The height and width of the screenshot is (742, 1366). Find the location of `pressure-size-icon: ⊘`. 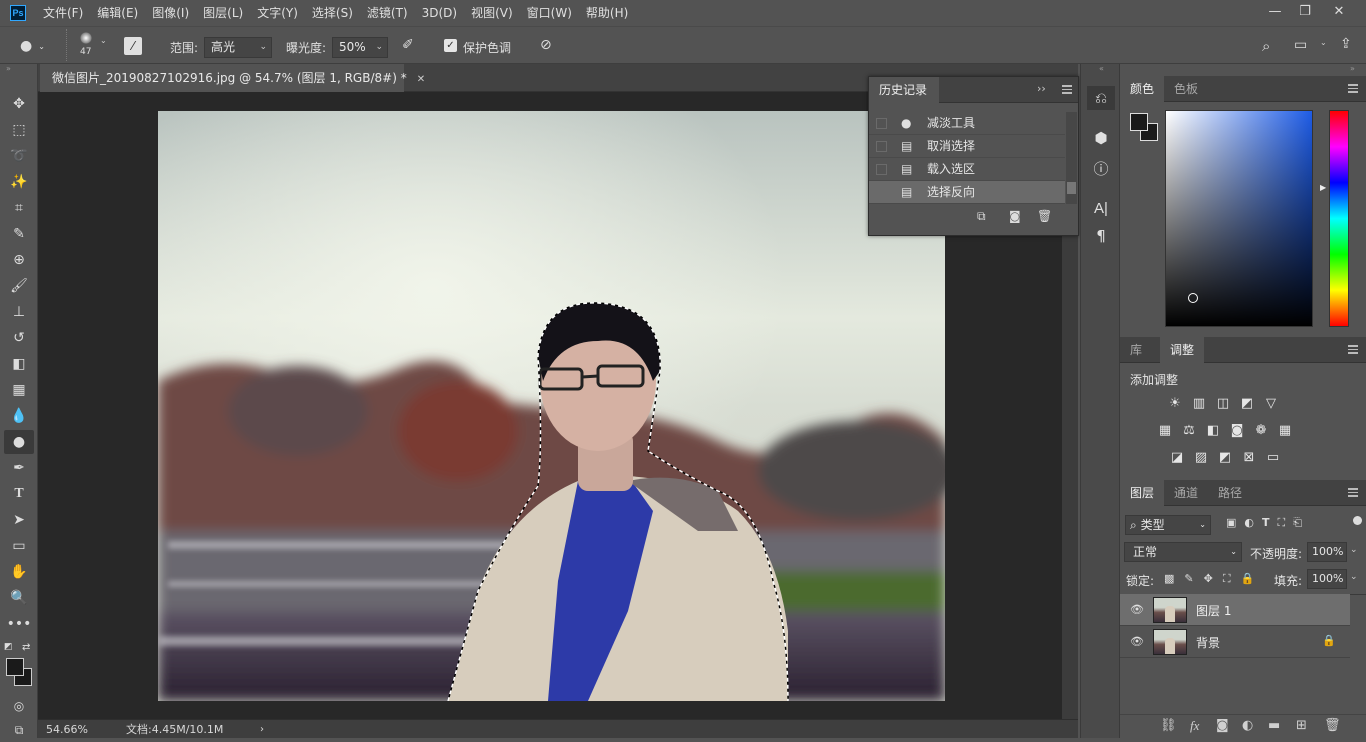

pressure-size-icon: ⊘ is located at coordinates (546, 45).